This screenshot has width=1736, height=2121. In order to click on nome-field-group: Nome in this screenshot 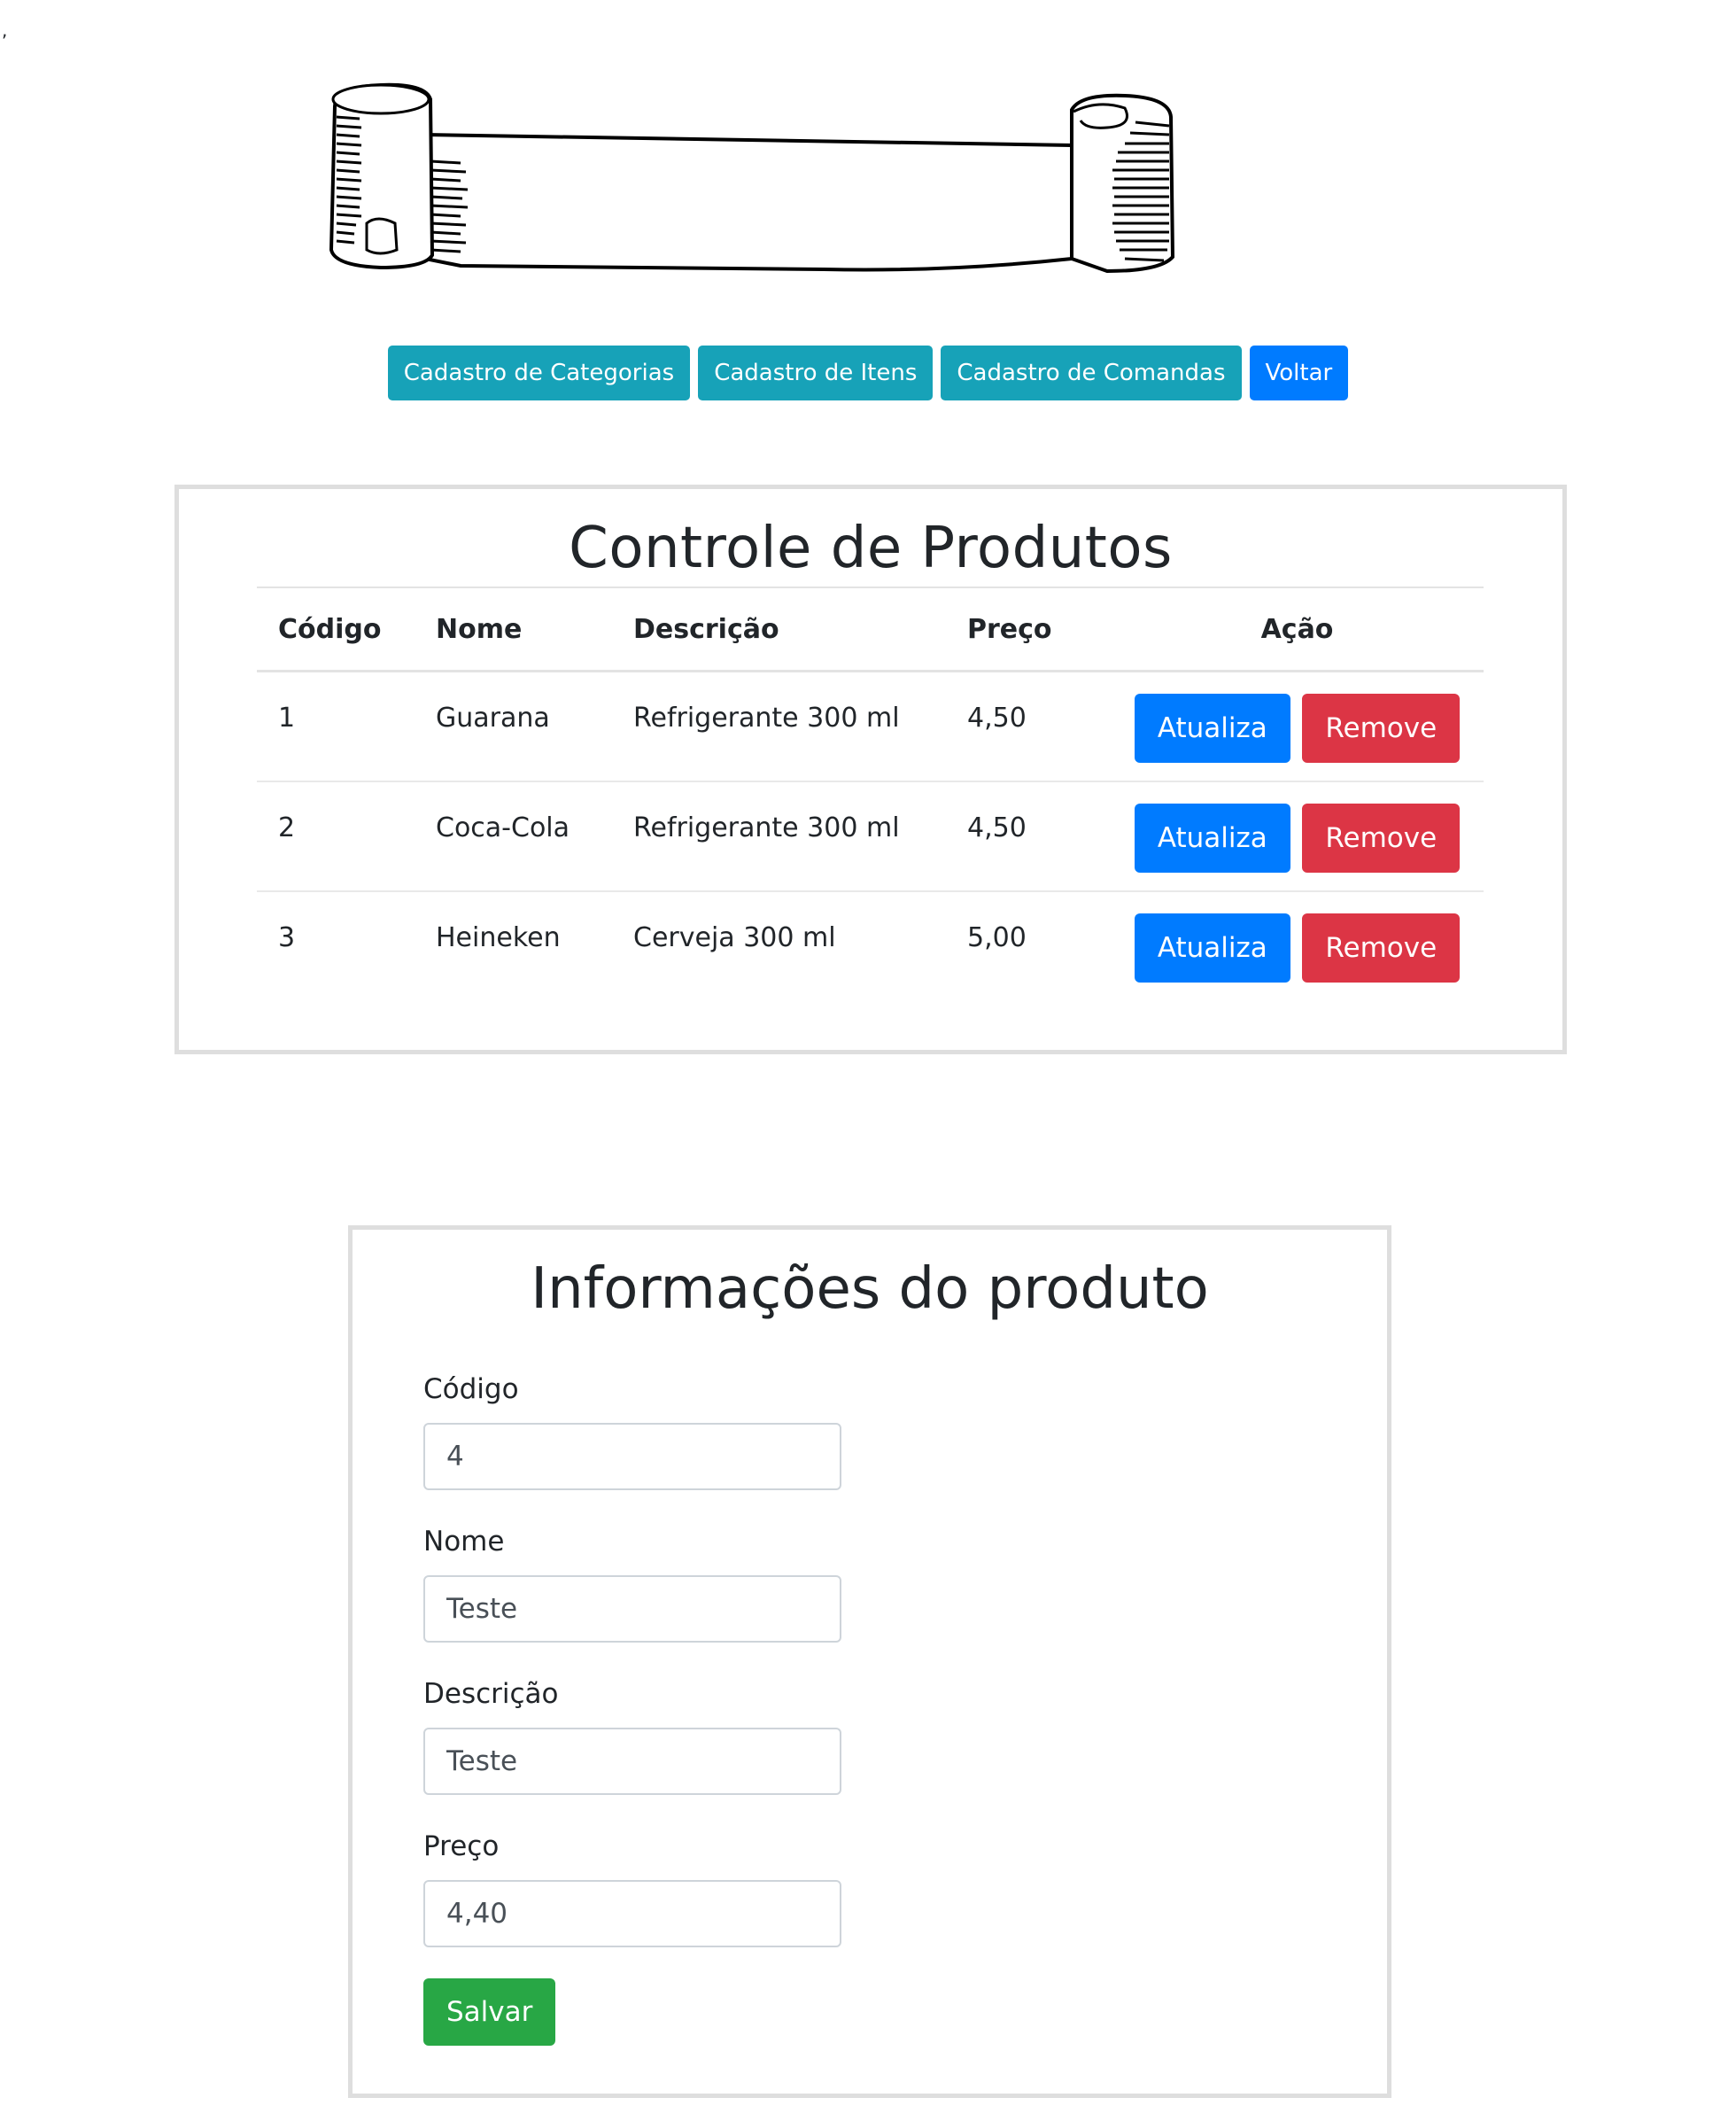, I will do `click(632, 1584)`.